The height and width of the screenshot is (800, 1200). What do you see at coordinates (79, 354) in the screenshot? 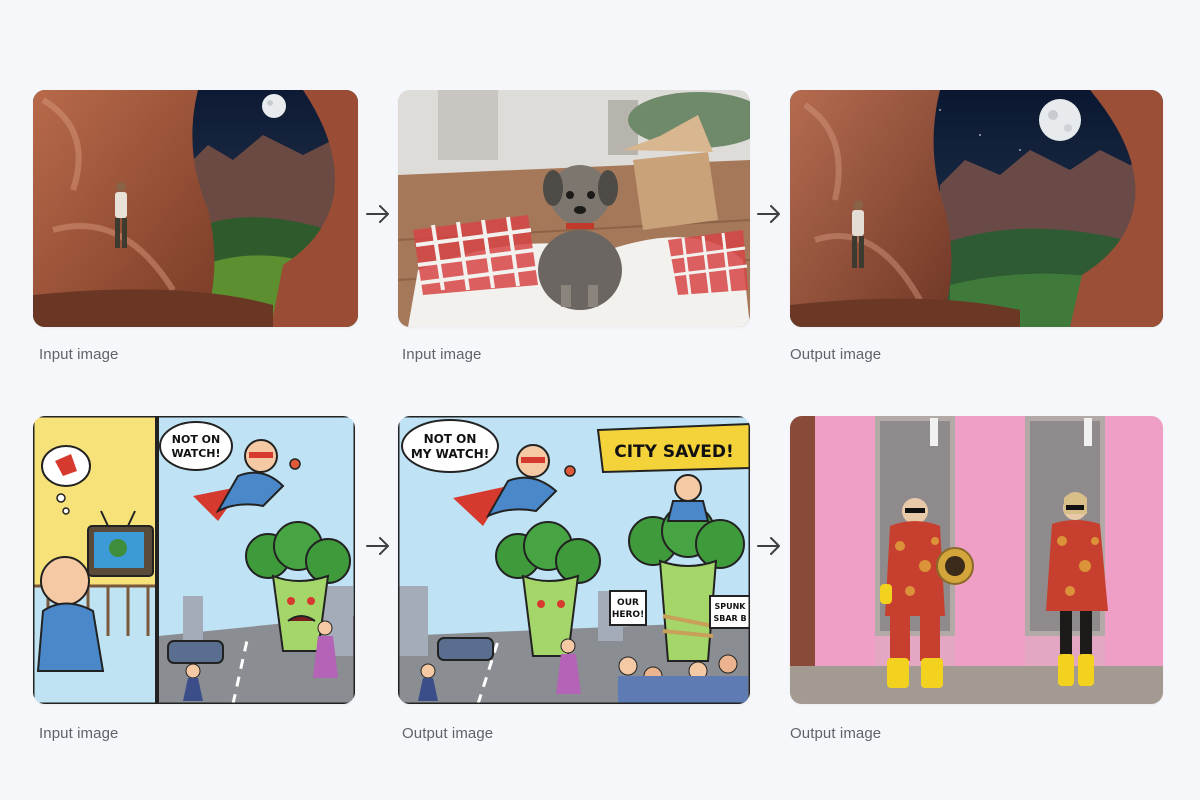
I see `caption-input-1: Input image` at bounding box center [79, 354].